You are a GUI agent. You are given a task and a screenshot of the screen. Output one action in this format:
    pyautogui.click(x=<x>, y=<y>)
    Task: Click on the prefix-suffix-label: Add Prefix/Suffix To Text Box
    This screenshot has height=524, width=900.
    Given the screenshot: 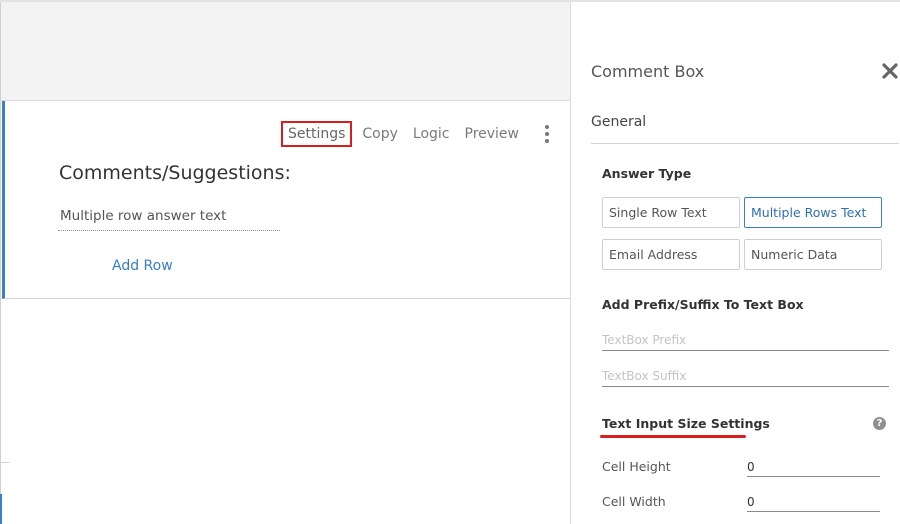 What is the action you would take?
    pyautogui.click(x=703, y=304)
    